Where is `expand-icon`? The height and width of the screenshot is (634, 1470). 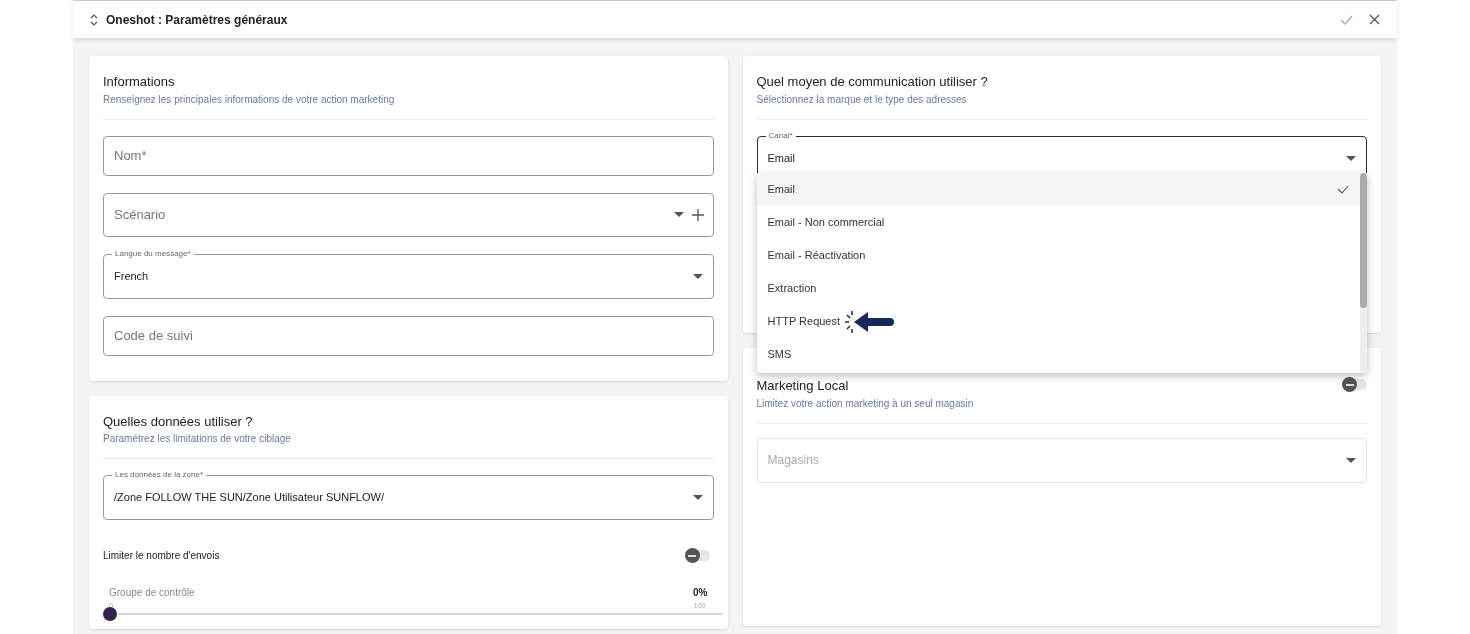 expand-icon is located at coordinates (94, 19).